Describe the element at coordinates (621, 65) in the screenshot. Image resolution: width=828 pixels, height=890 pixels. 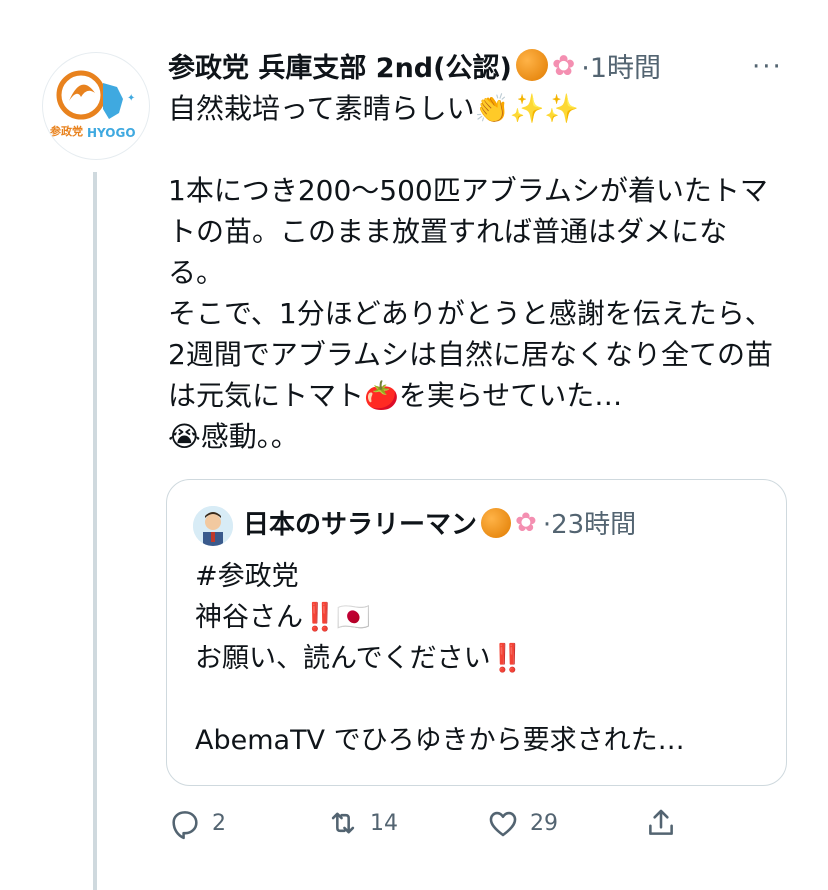
I see `tweet-time: ·1時間` at that location.